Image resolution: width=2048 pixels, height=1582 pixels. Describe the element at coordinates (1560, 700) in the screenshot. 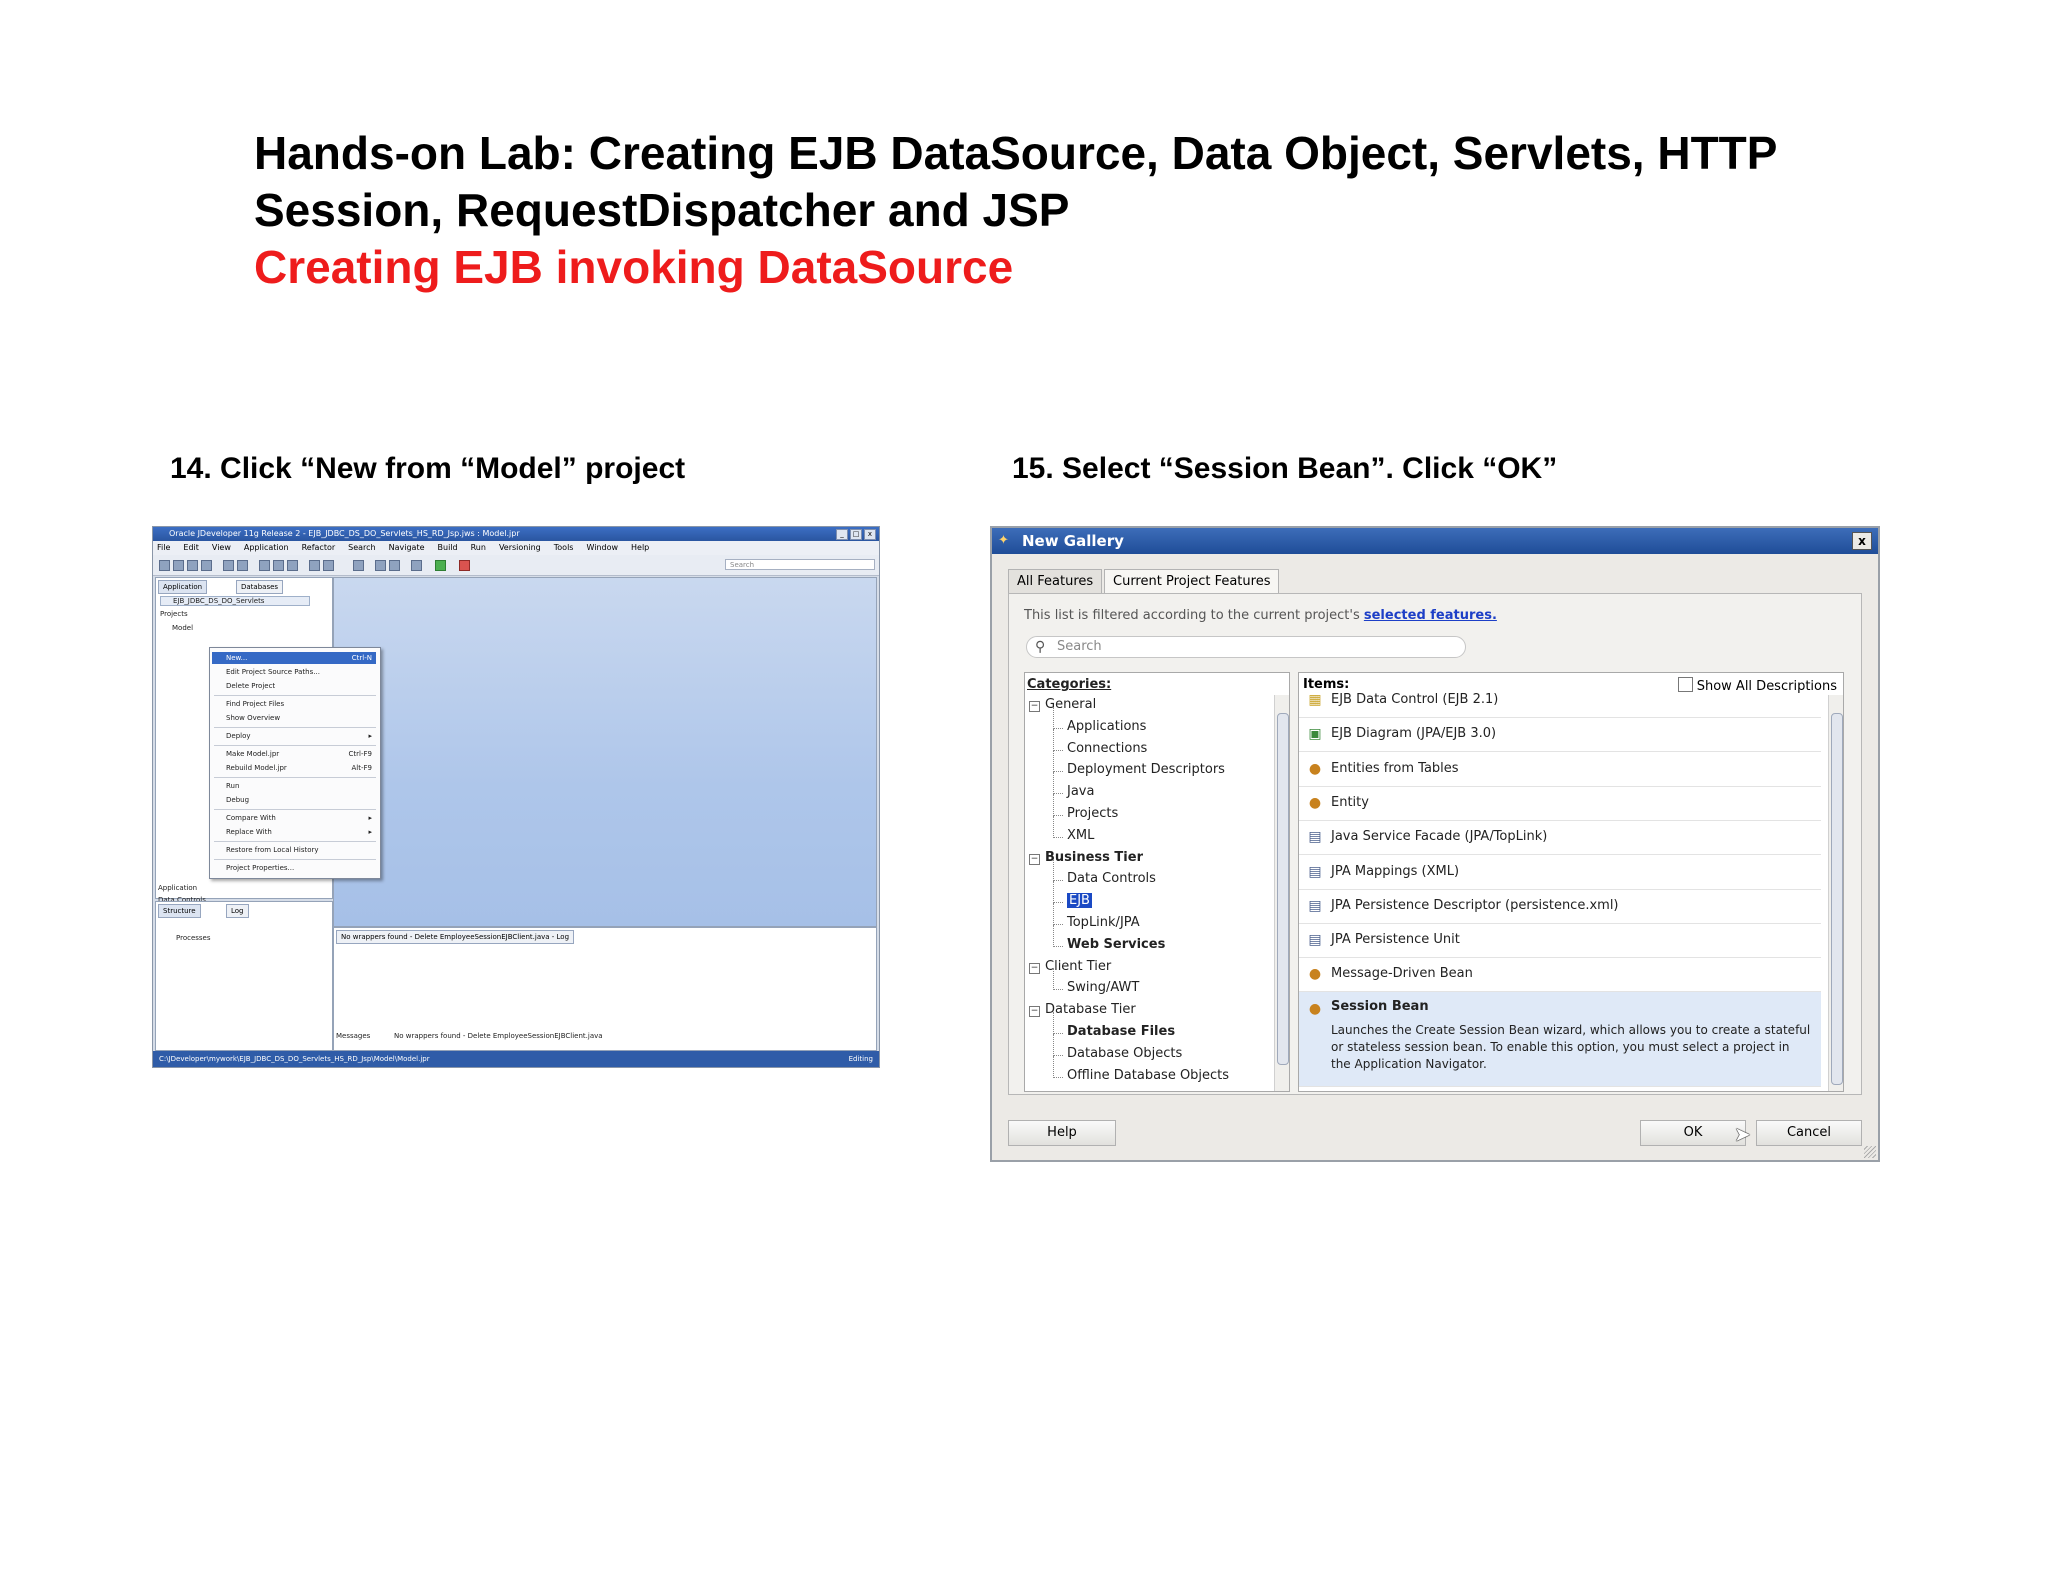

I see `gallery-item-ejb-data-control-ejb-2-1: ▦ EJB Data Control (EJB 2.1)` at that location.